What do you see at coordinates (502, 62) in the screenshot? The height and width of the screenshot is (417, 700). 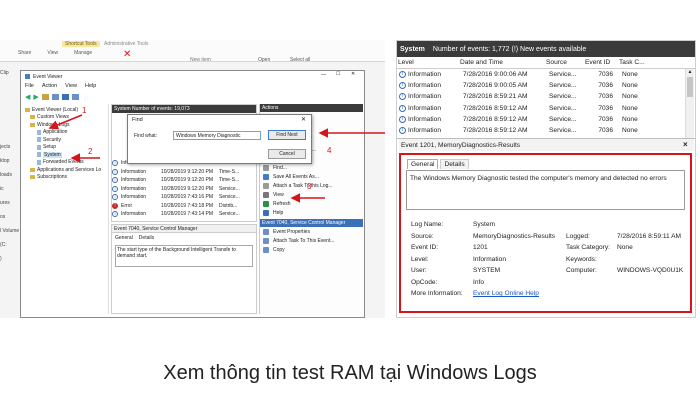 I see `col-date: Date and Time` at bounding box center [502, 62].